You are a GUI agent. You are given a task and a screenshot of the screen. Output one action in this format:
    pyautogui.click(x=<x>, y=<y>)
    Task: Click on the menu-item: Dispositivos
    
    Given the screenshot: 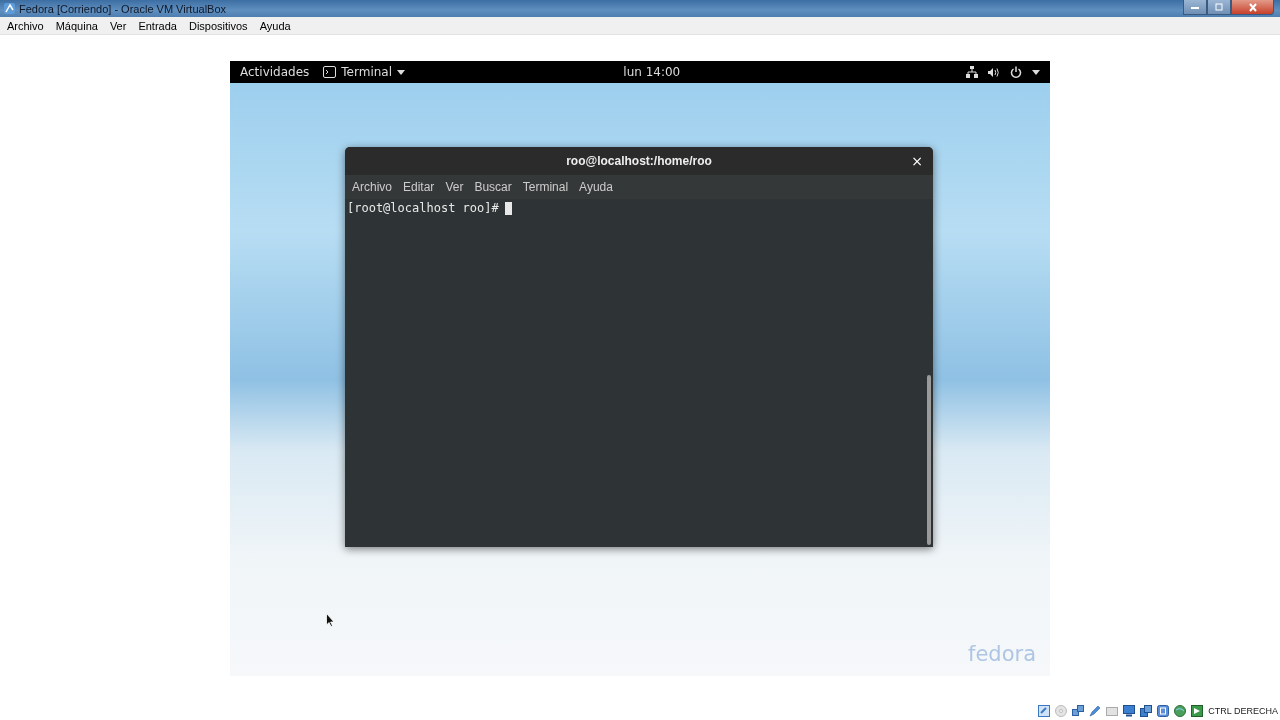 What is the action you would take?
    pyautogui.click(x=218, y=25)
    